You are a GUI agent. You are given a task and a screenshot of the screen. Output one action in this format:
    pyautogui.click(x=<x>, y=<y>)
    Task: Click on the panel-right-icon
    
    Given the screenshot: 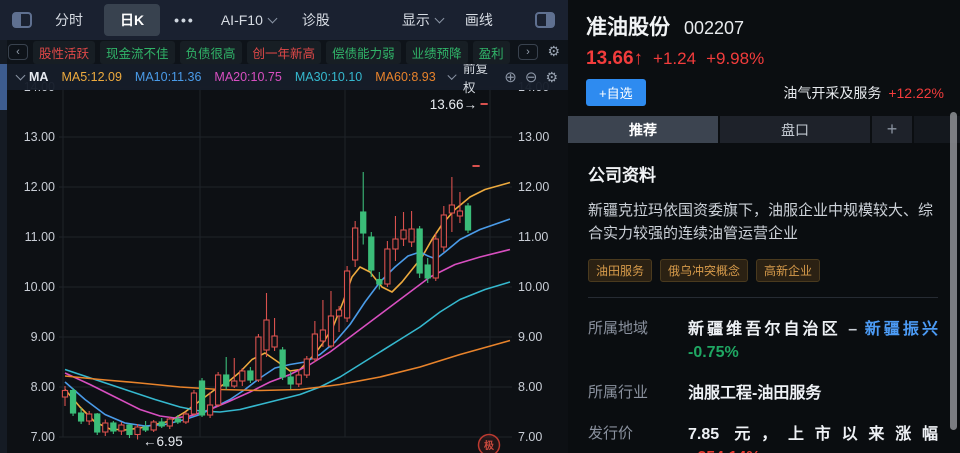 What is the action you would take?
    pyautogui.click(x=545, y=20)
    